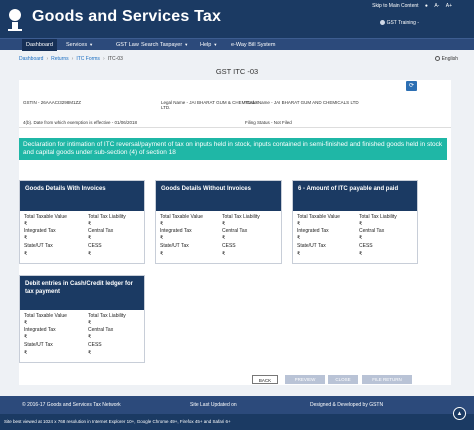 This screenshot has height=430, width=474. Describe the element at coordinates (218, 196) in the screenshot. I see `card-title: Goods Details Without Invoices` at that location.